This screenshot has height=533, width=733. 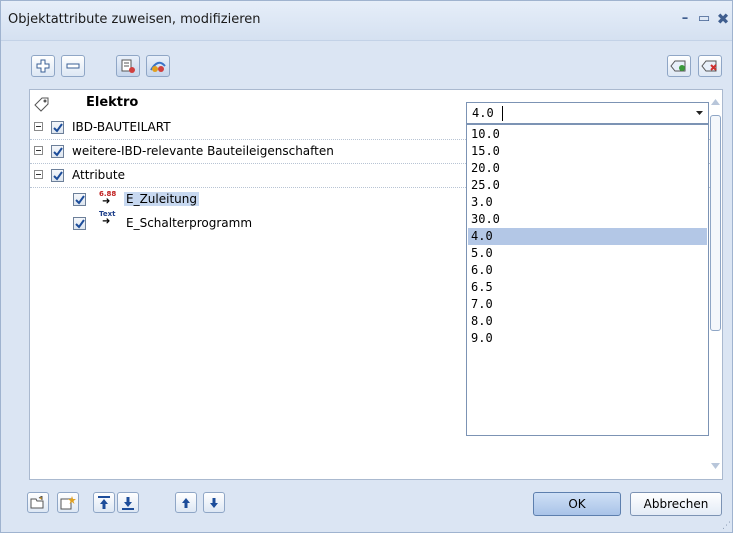 I want to click on attribute-list-icon, so click(x=128, y=66).